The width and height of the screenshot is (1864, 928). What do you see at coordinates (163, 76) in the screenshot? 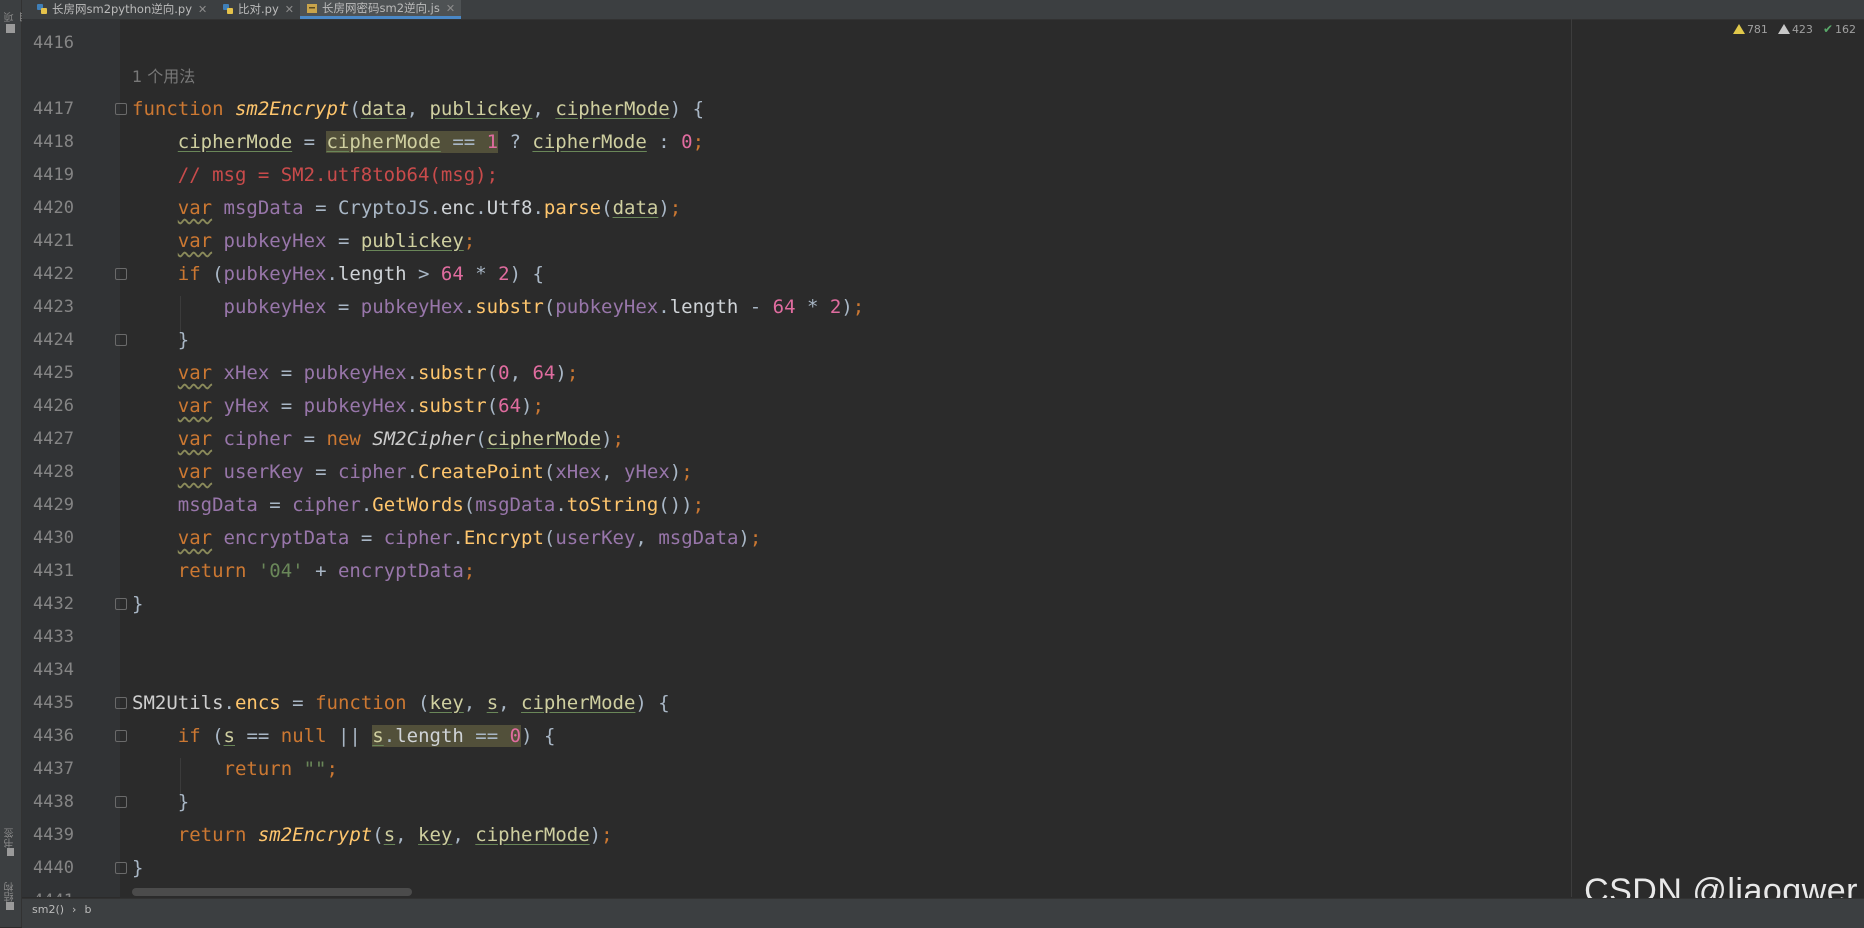
I see `usage-hint: 1 个用法` at bounding box center [163, 76].